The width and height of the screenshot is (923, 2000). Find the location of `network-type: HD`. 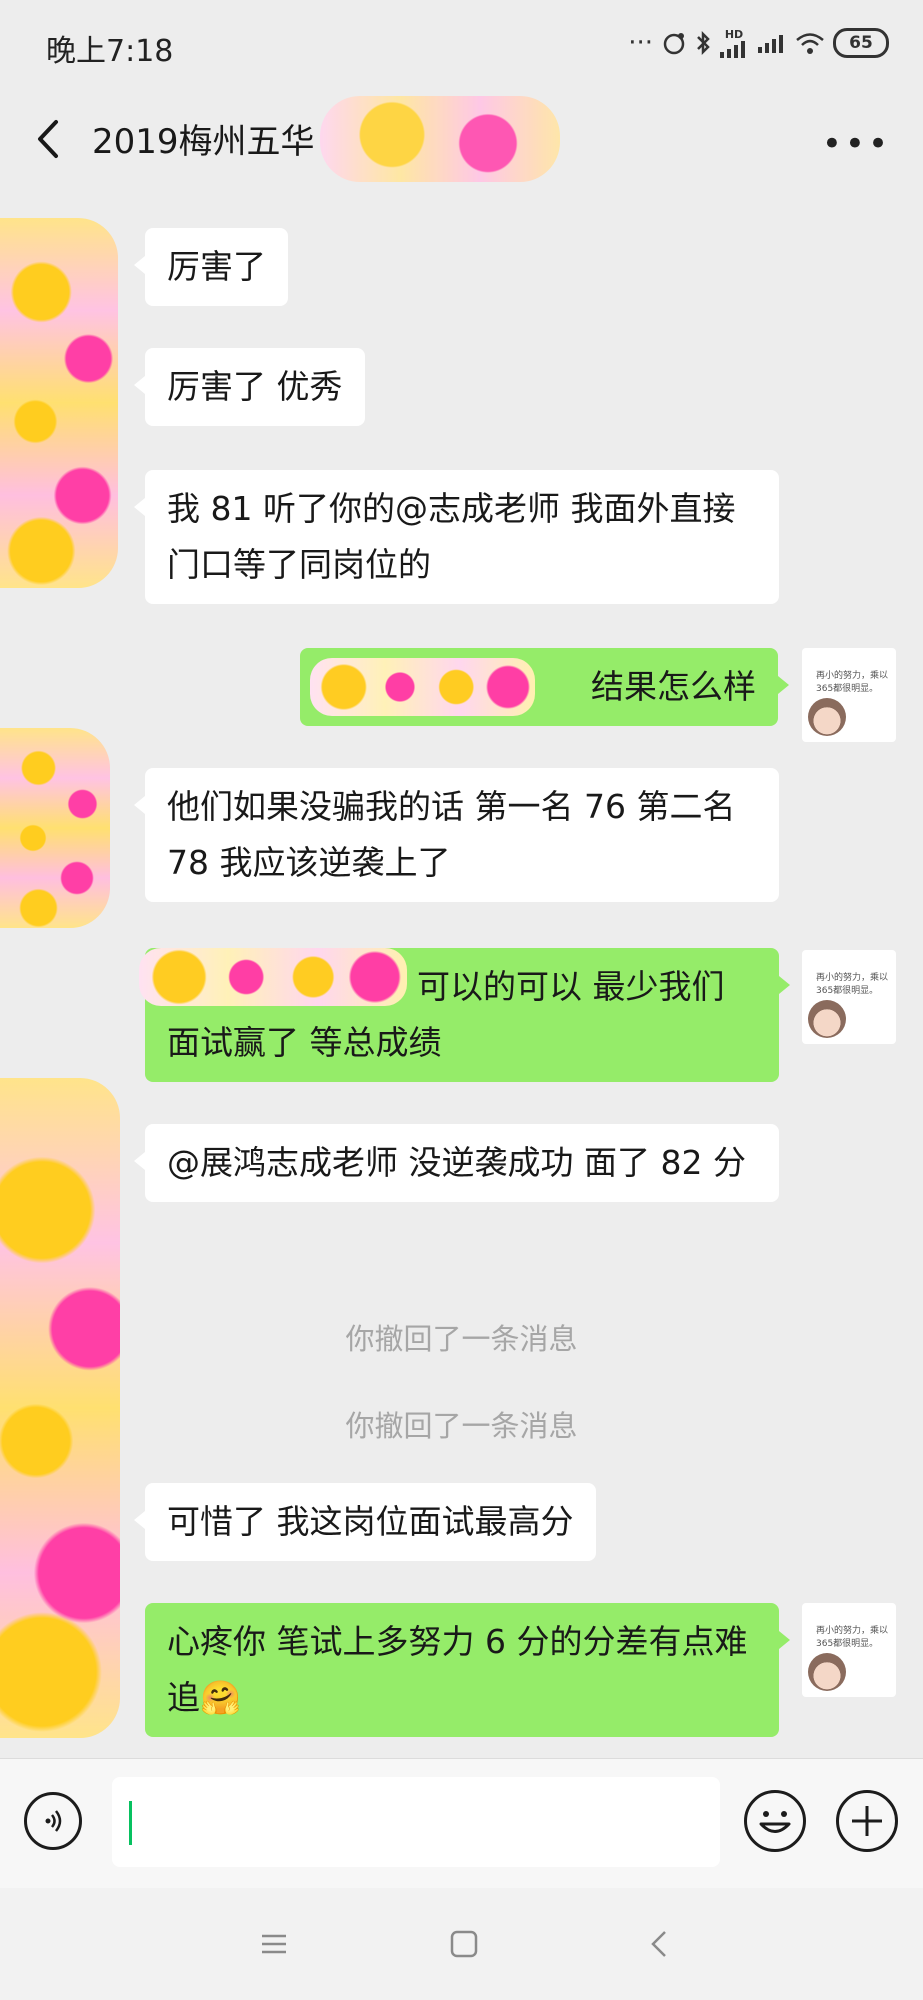

network-type: HD is located at coordinates (734, 34).